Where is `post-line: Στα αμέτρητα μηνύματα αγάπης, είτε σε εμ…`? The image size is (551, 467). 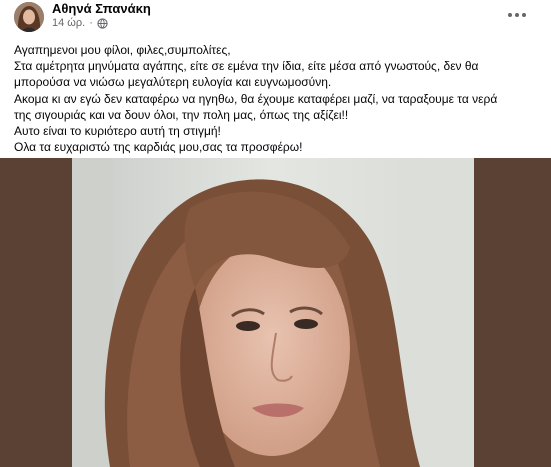 post-line: Στα αμέτρητα μηνύματα αγάπης, είτε σε εμ… is located at coordinates (246, 66).